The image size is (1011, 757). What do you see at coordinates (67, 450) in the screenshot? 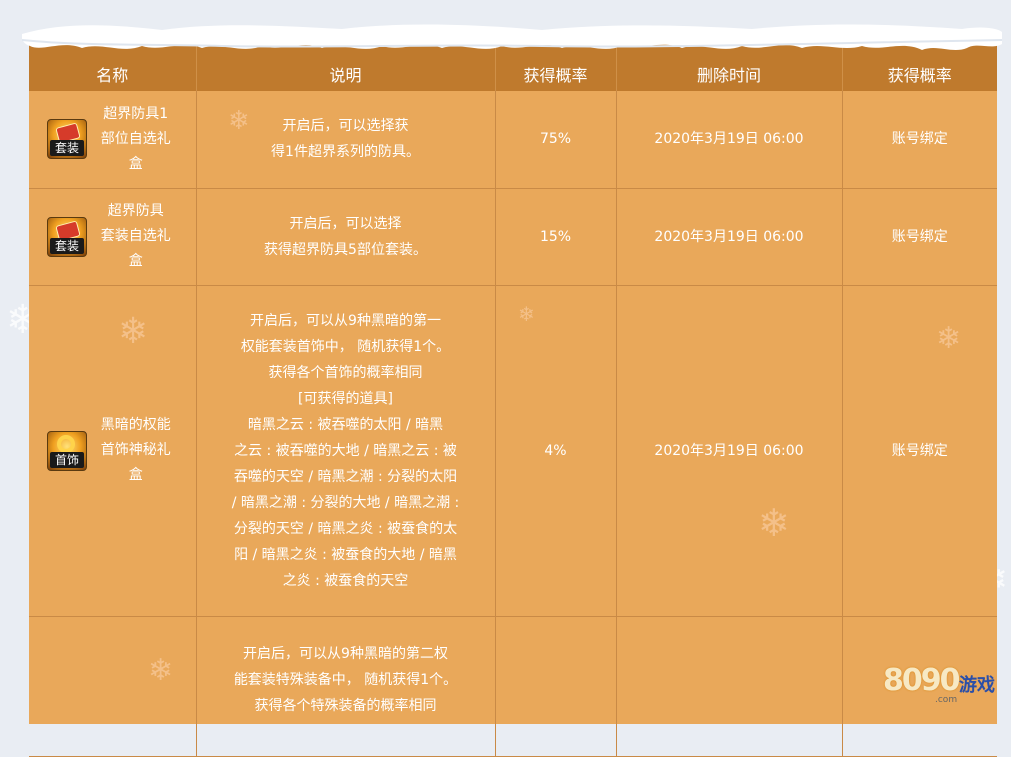
I see `ring-box-icon: 首饰` at bounding box center [67, 450].